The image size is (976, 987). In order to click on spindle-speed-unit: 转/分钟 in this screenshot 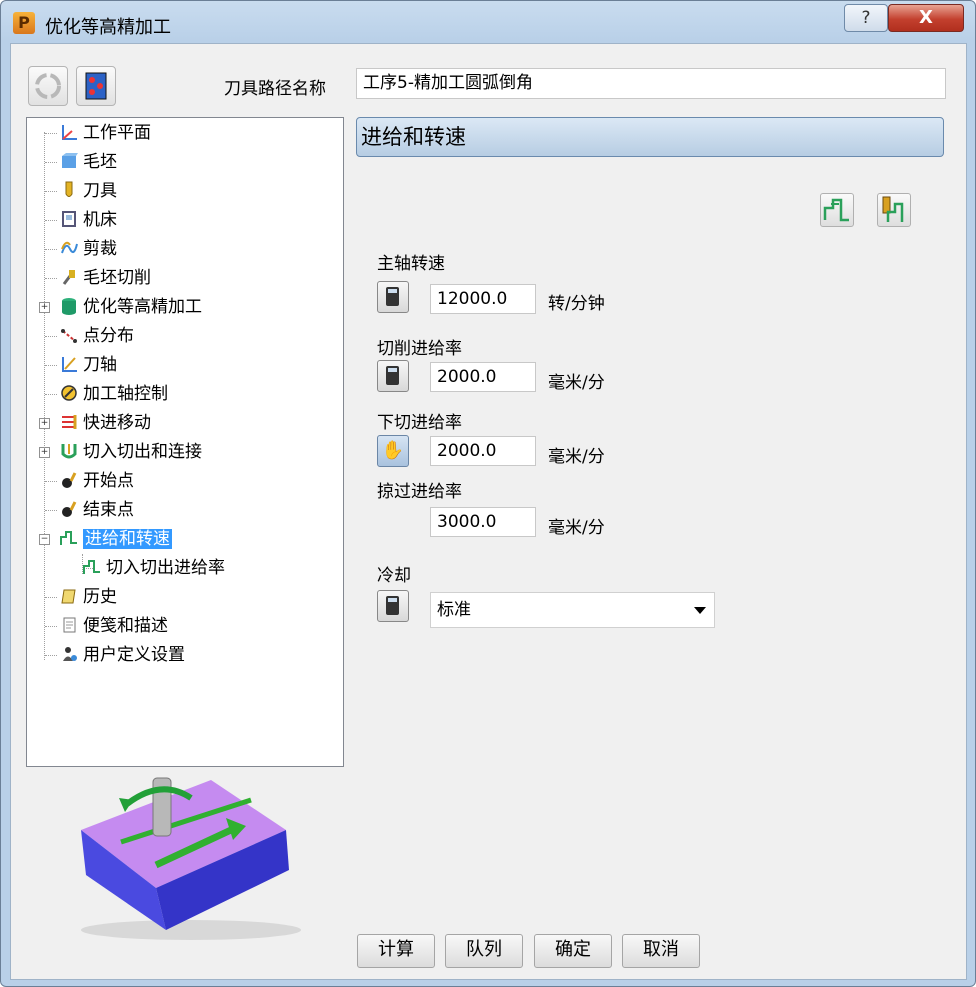, I will do `click(576, 304)`.